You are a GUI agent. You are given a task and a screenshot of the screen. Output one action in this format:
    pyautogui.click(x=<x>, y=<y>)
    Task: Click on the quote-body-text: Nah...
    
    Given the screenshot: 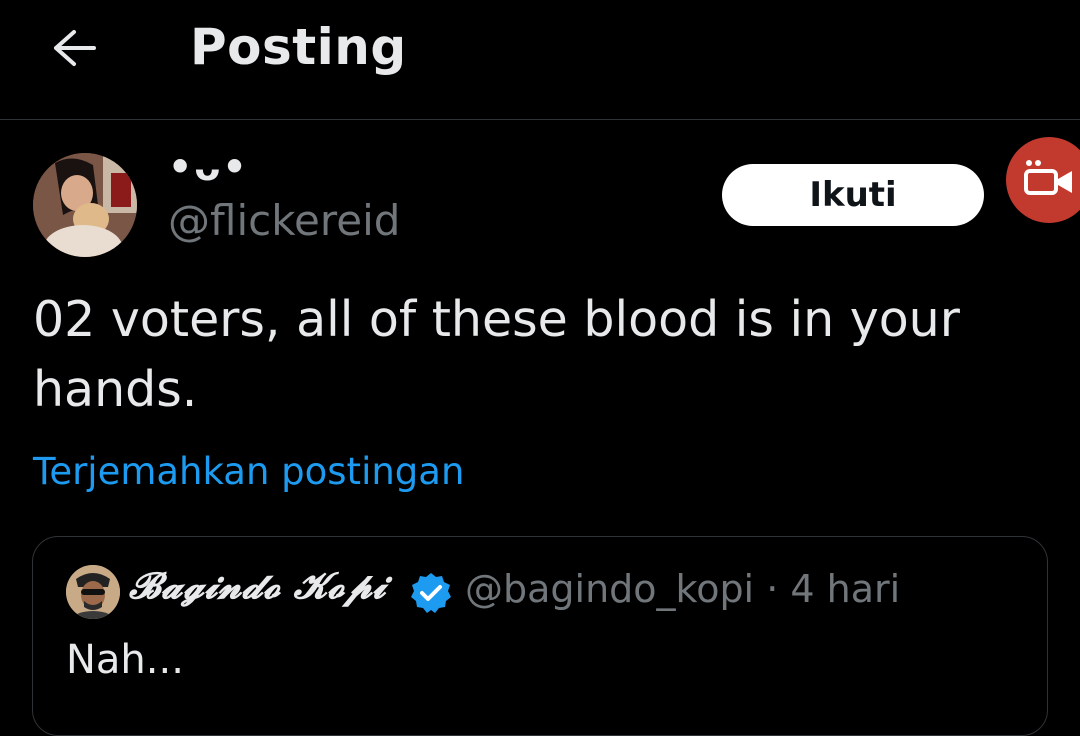 What is the action you would take?
    pyautogui.click(x=125, y=660)
    